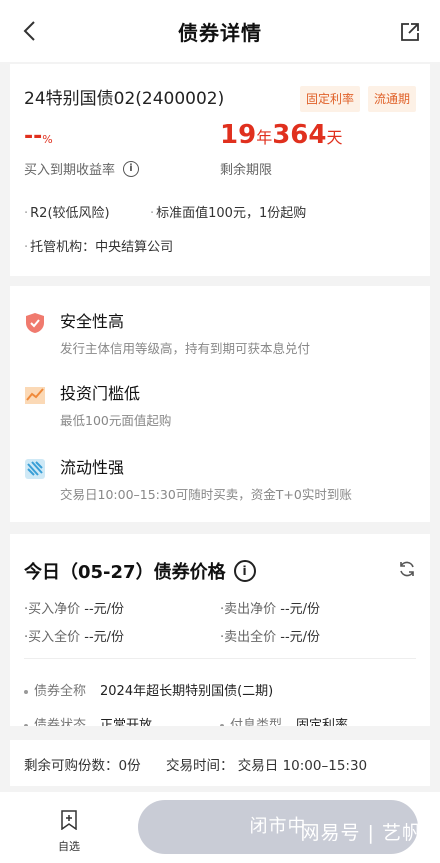  Describe the element at coordinates (104, 637) in the screenshot. I see `buy-full-value: --元/份` at that location.